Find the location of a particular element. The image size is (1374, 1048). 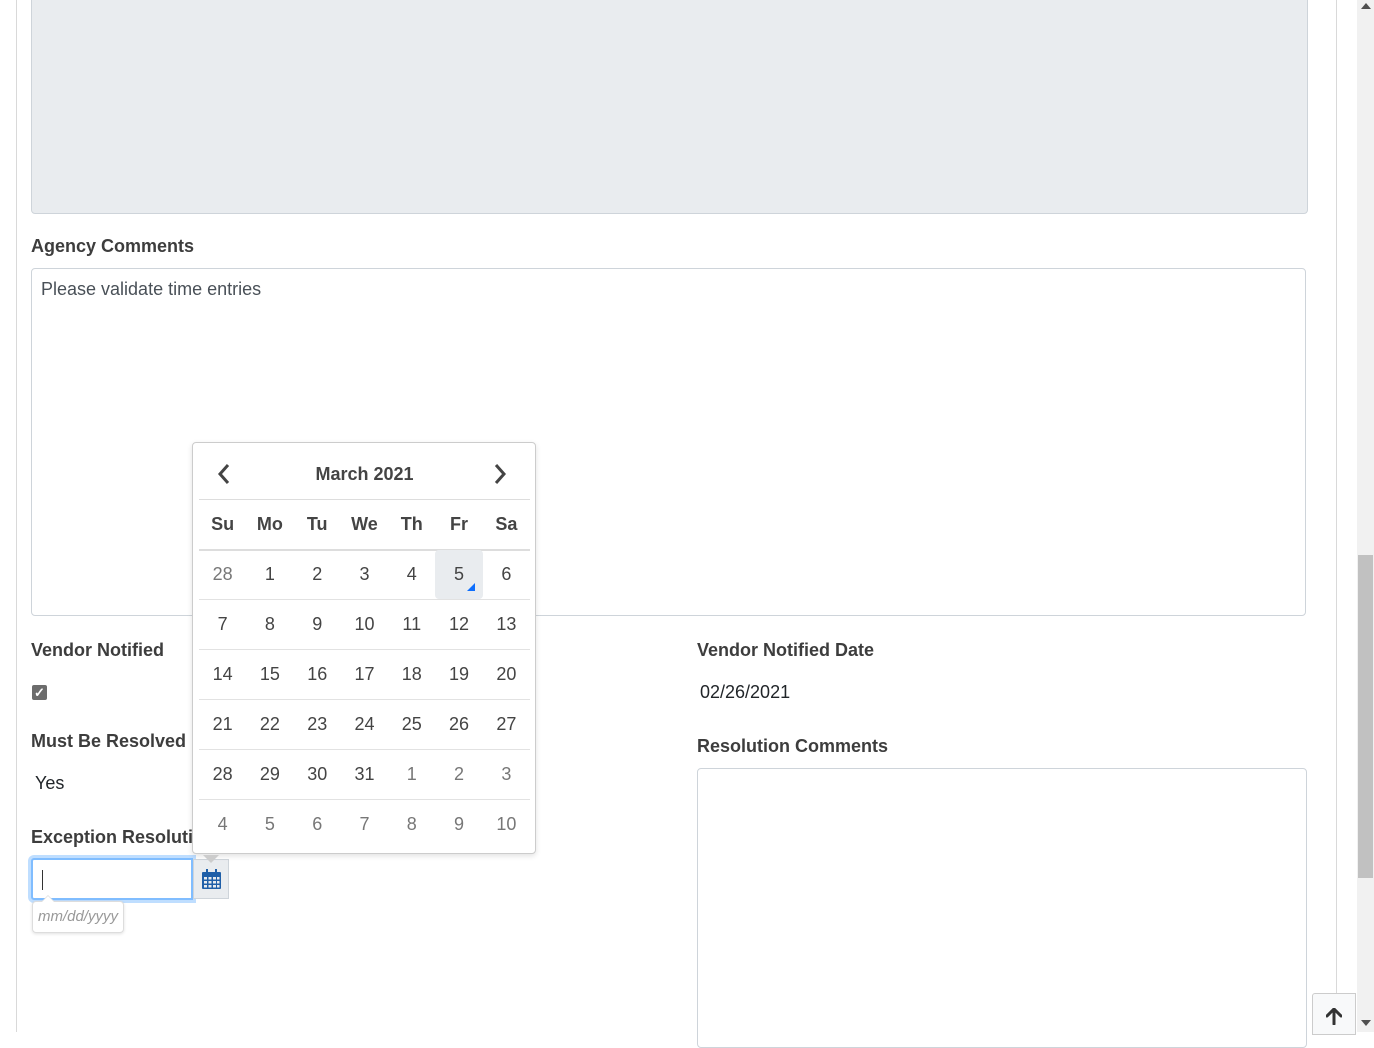

datepicker-day: 16 is located at coordinates (317, 674).